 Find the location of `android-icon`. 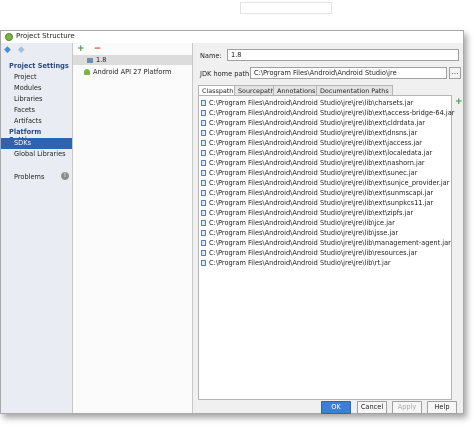

android-icon is located at coordinates (87, 72).